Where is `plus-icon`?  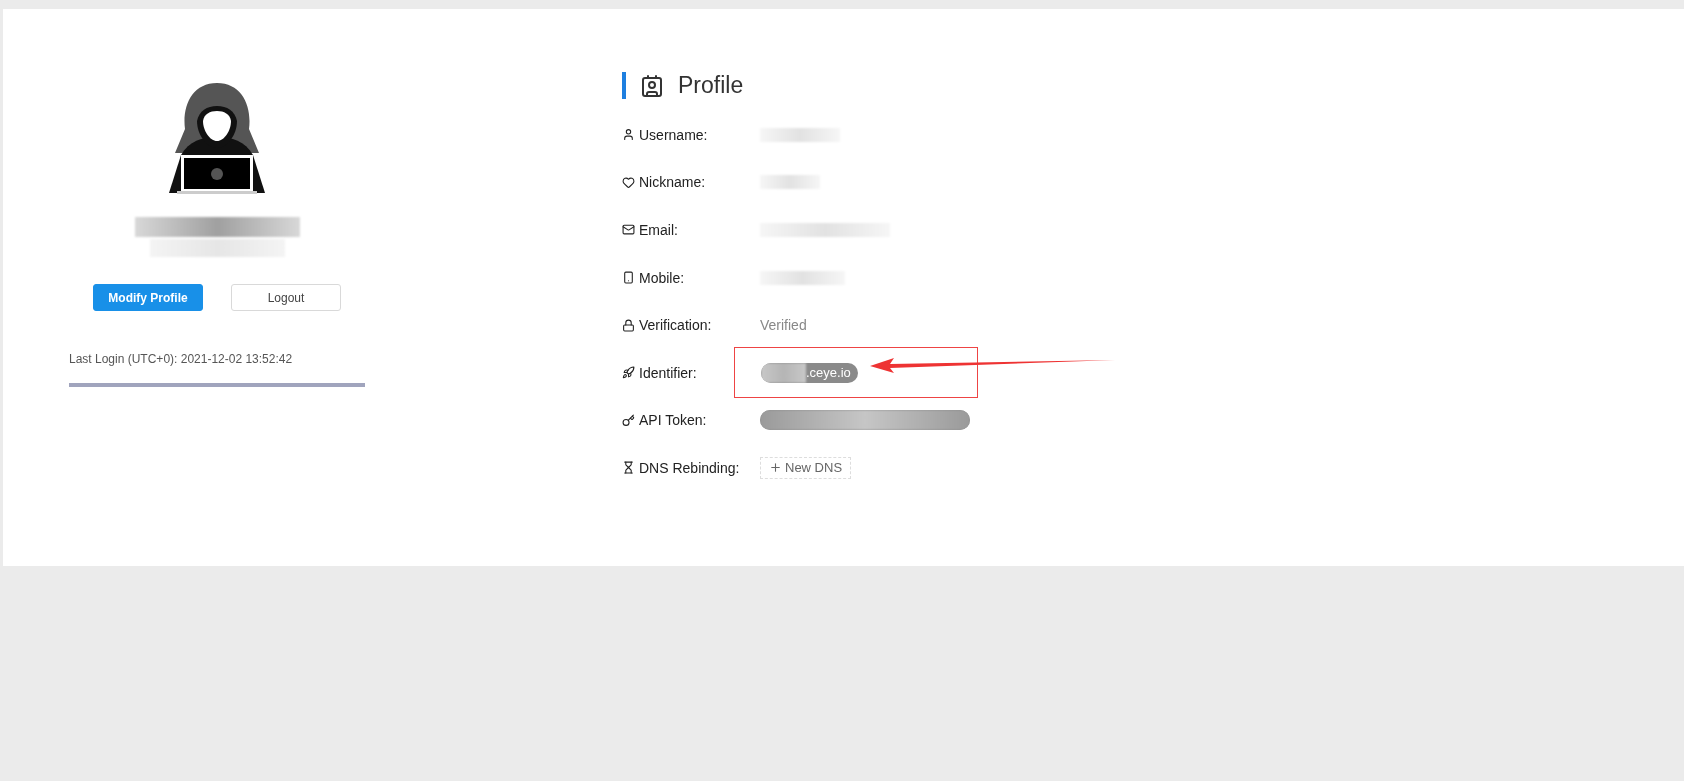 plus-icon is located at coordinates (775, 468).